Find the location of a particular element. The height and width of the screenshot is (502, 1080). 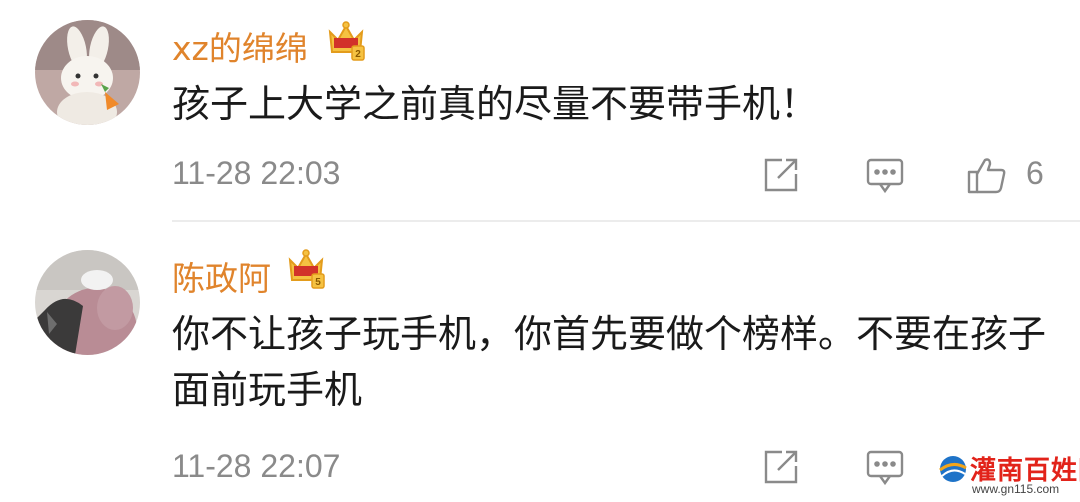

vip-crown-icon: 5 is located at coordinates (306, 268).